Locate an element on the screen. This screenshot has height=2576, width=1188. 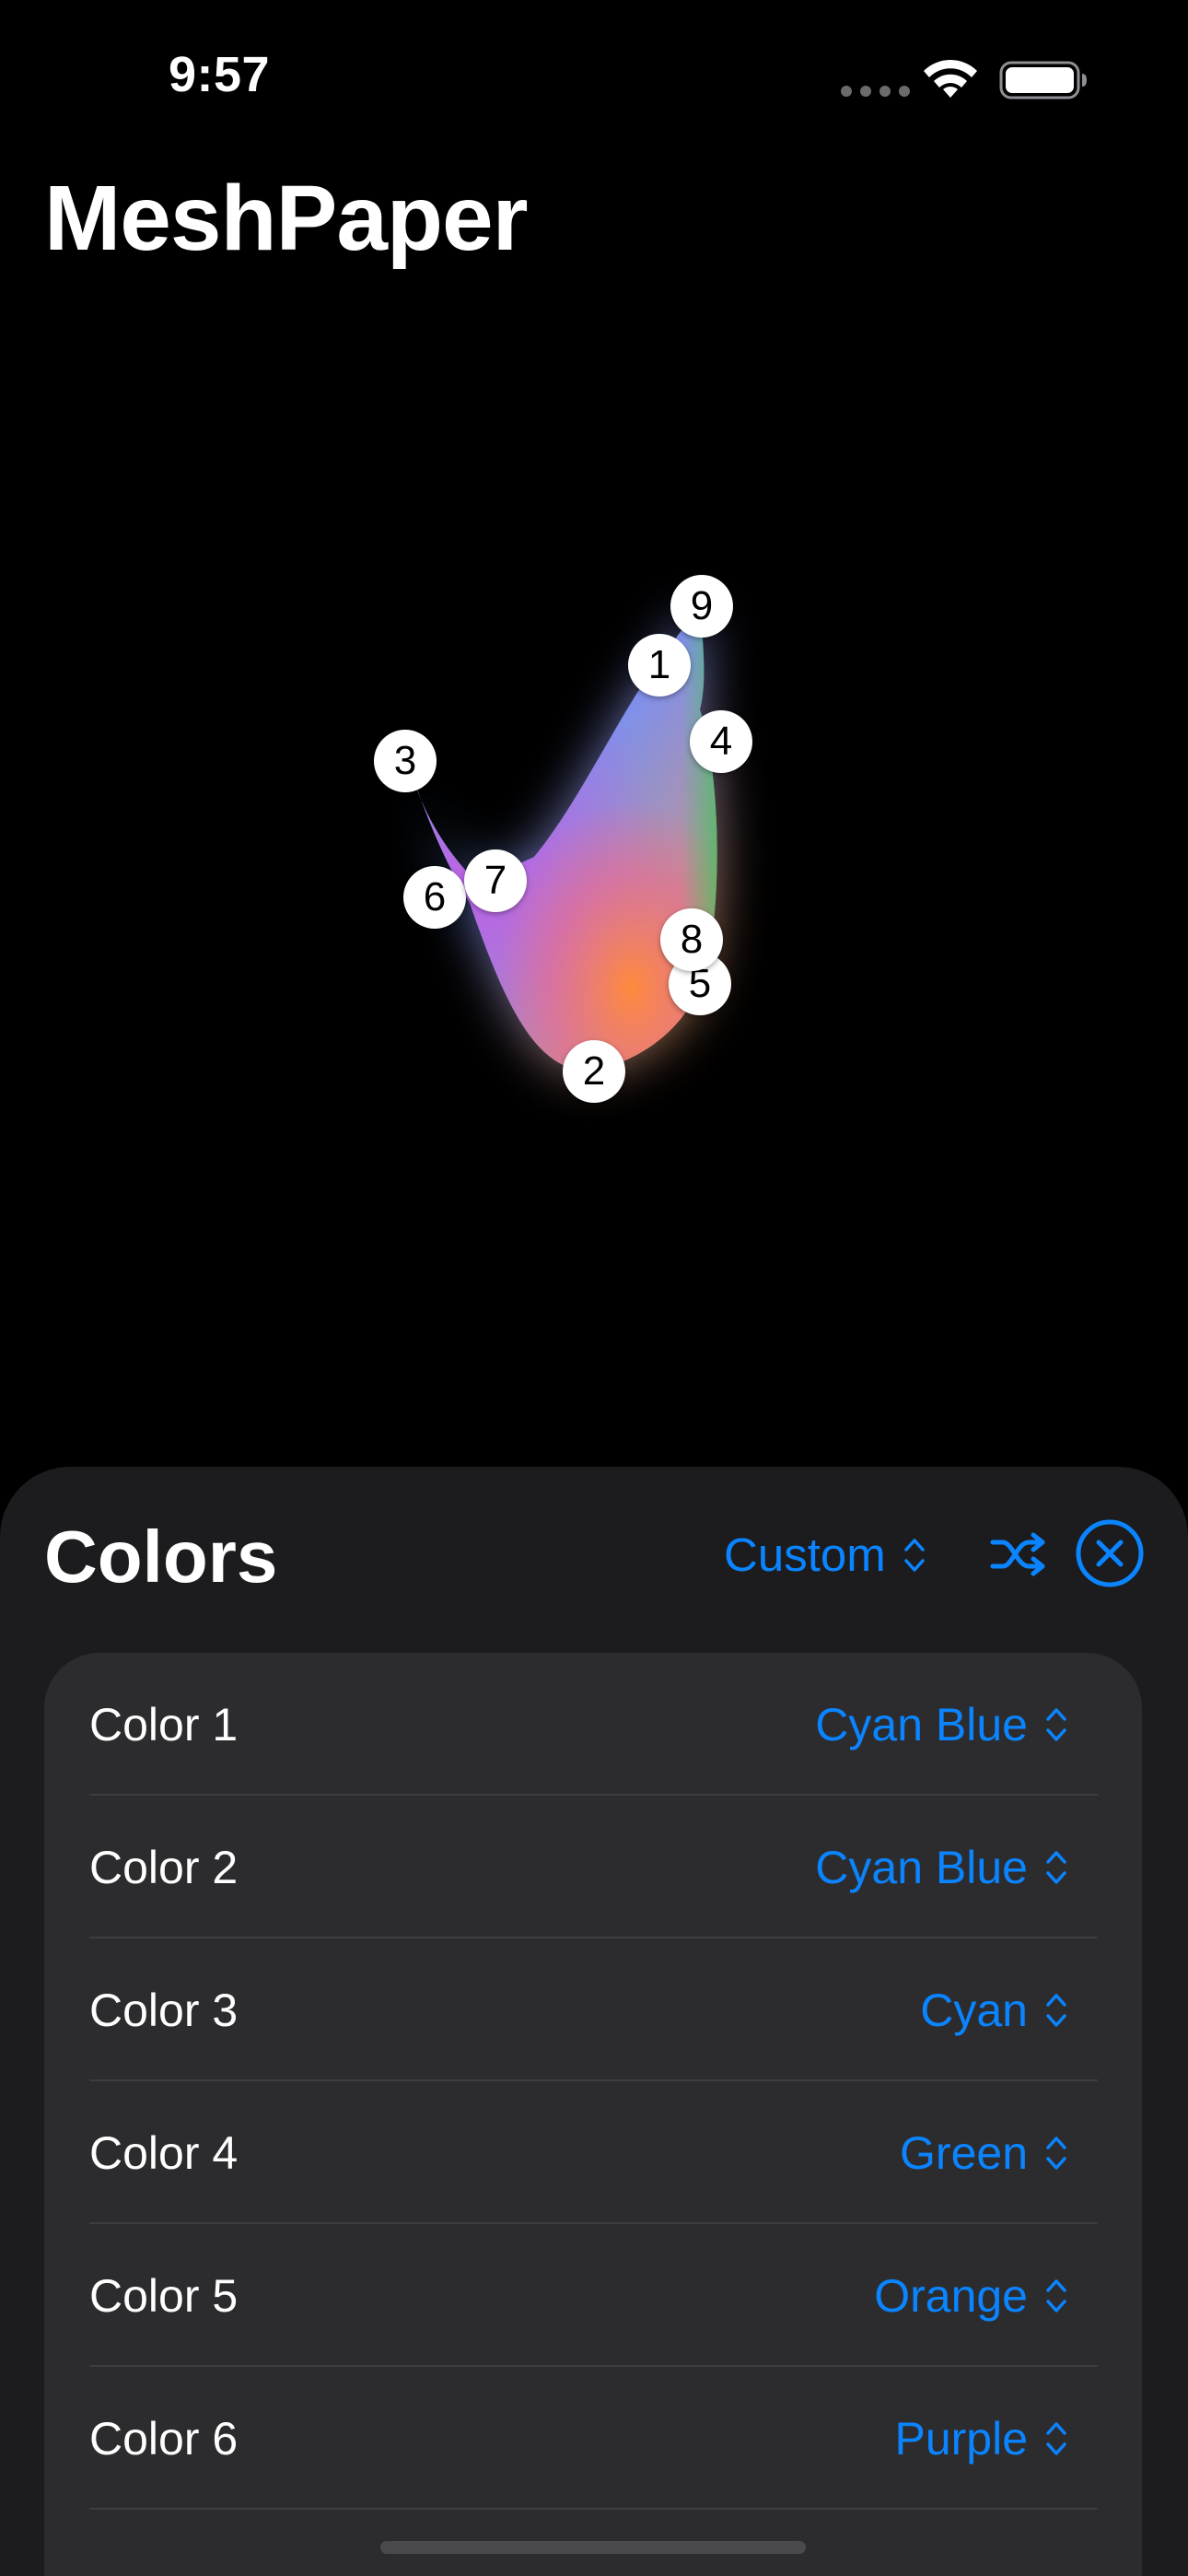
mesh-gradient-shape is located at coordinates (562, 839).